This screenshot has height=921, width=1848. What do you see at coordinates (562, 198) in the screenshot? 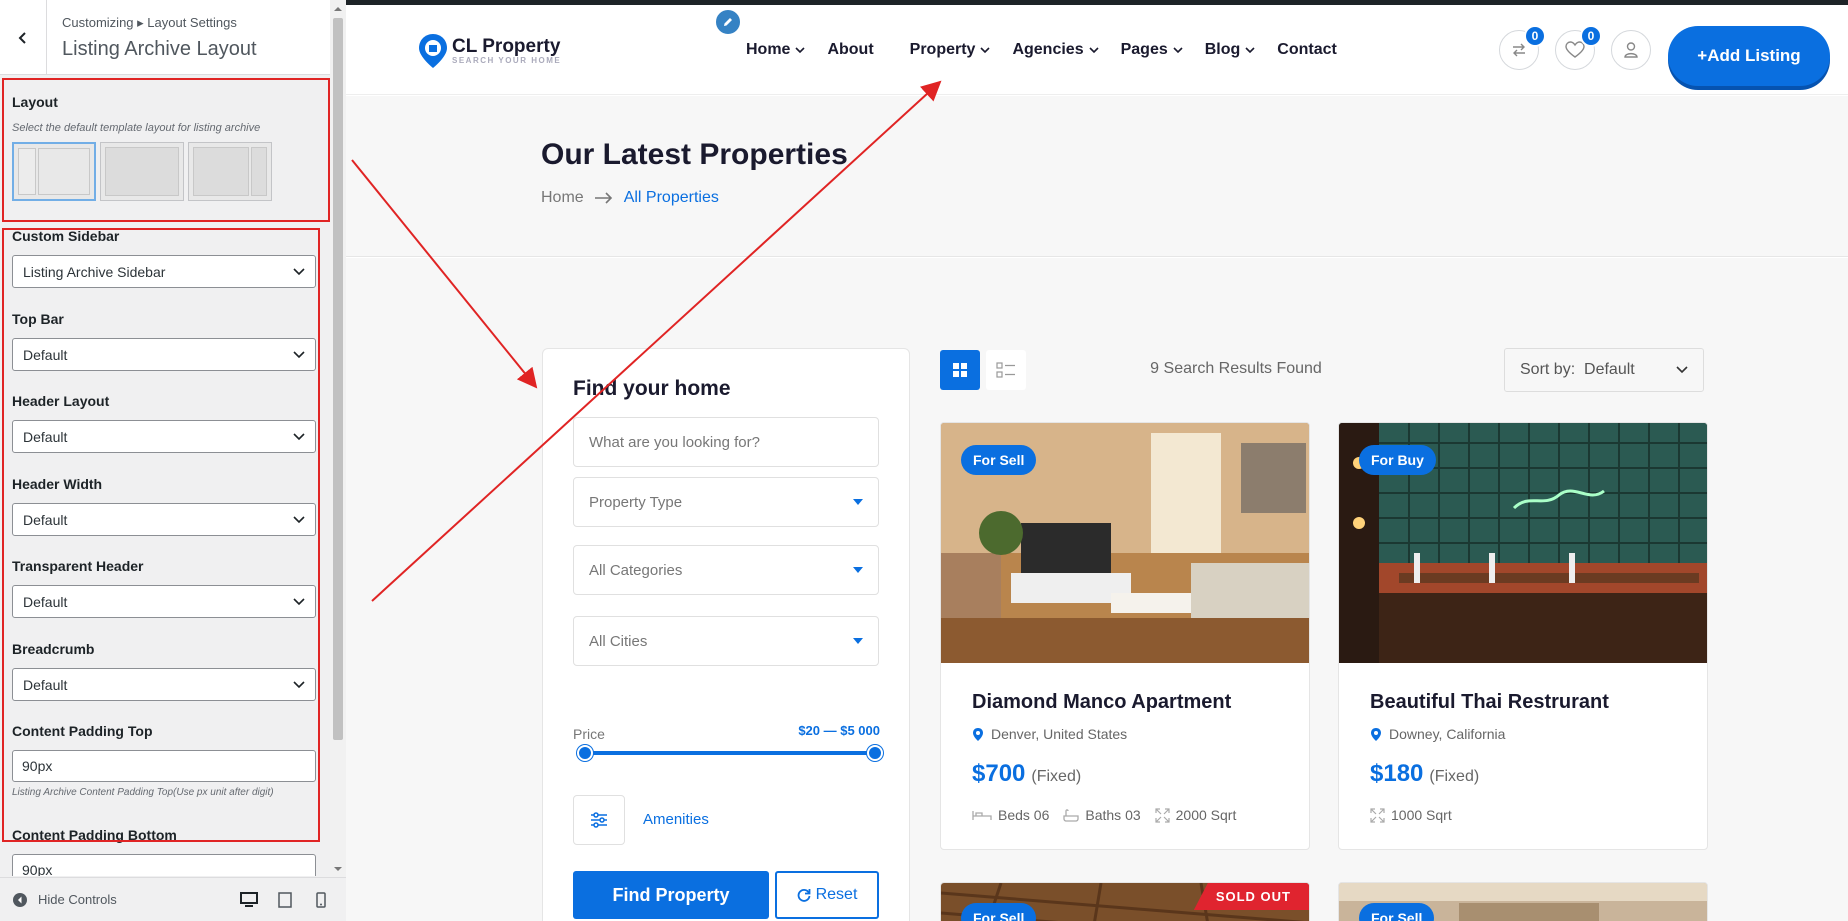
I see `breadcrumb-home-link: Home` at bounding box center [562, 198].